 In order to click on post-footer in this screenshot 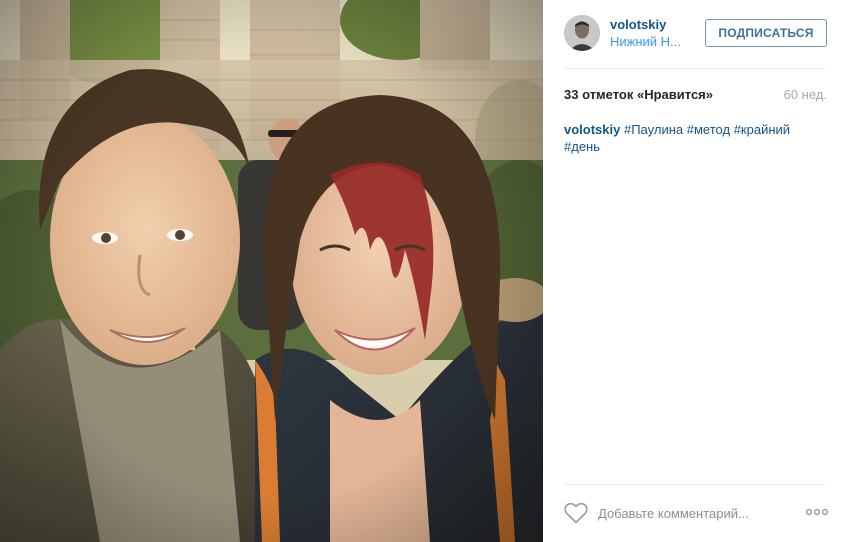, I will do `click(695, 513)`.